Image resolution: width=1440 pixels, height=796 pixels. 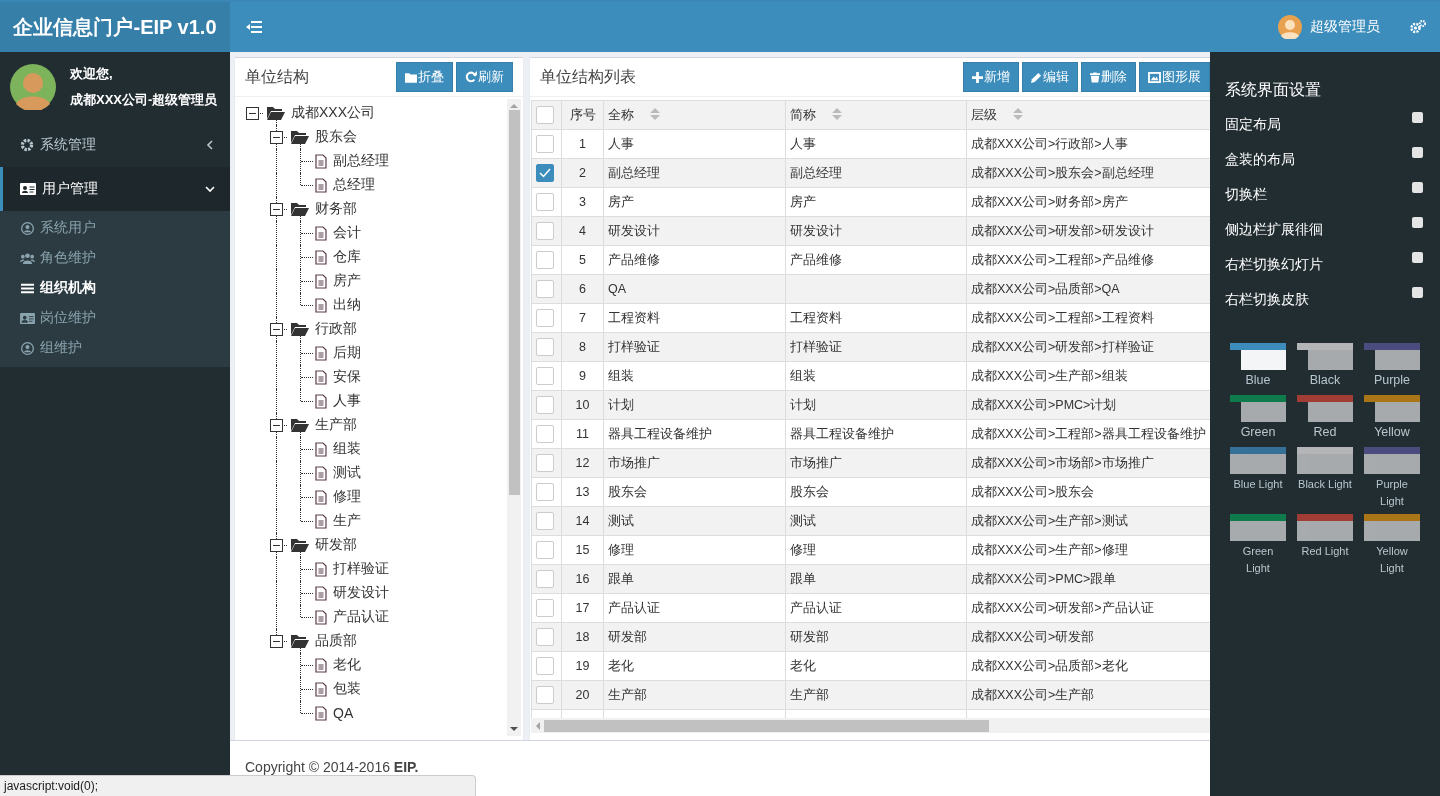 What do you see at coordinates (115, 228) in the screenshot?
I see `submenu-item: 系统用户` at bounding box center [115, 228].